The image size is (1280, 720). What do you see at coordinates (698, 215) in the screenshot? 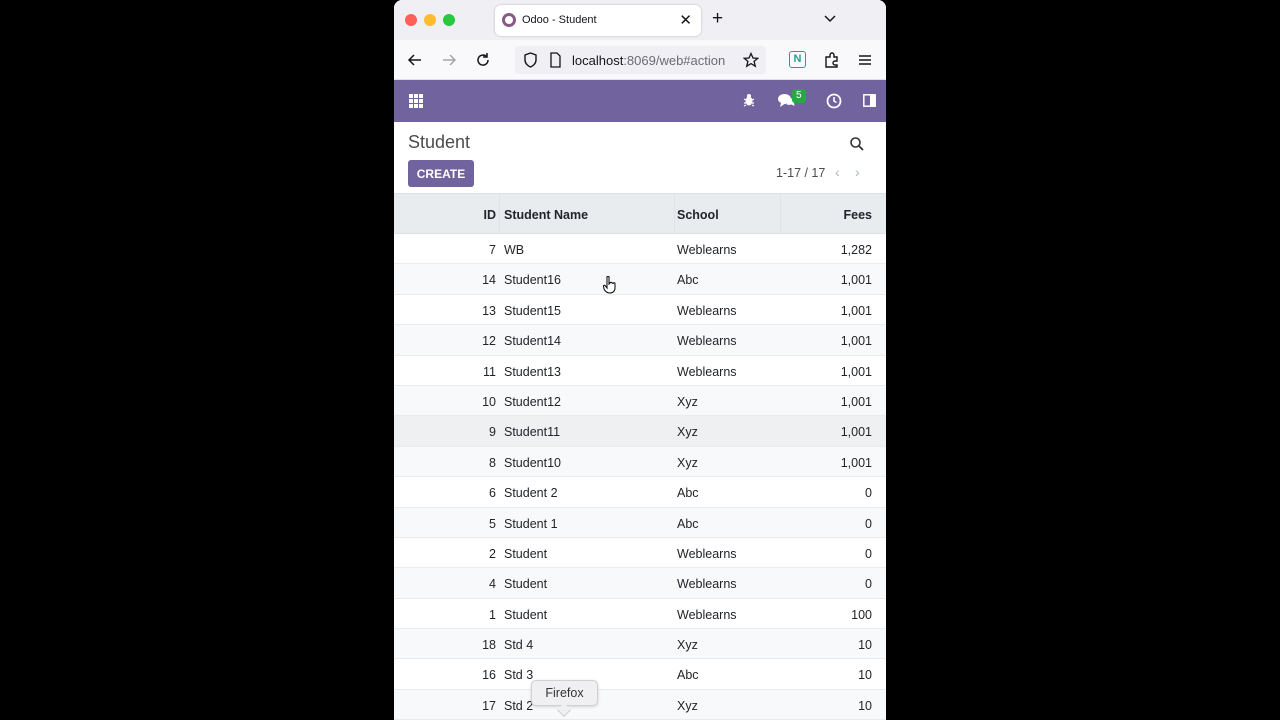
I see `column-header-school: School` at bounding box center [698, 215].